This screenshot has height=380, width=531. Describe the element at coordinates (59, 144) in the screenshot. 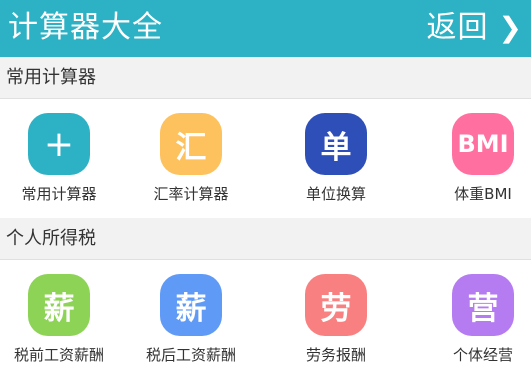

I see `plus-icon: +` at that location.